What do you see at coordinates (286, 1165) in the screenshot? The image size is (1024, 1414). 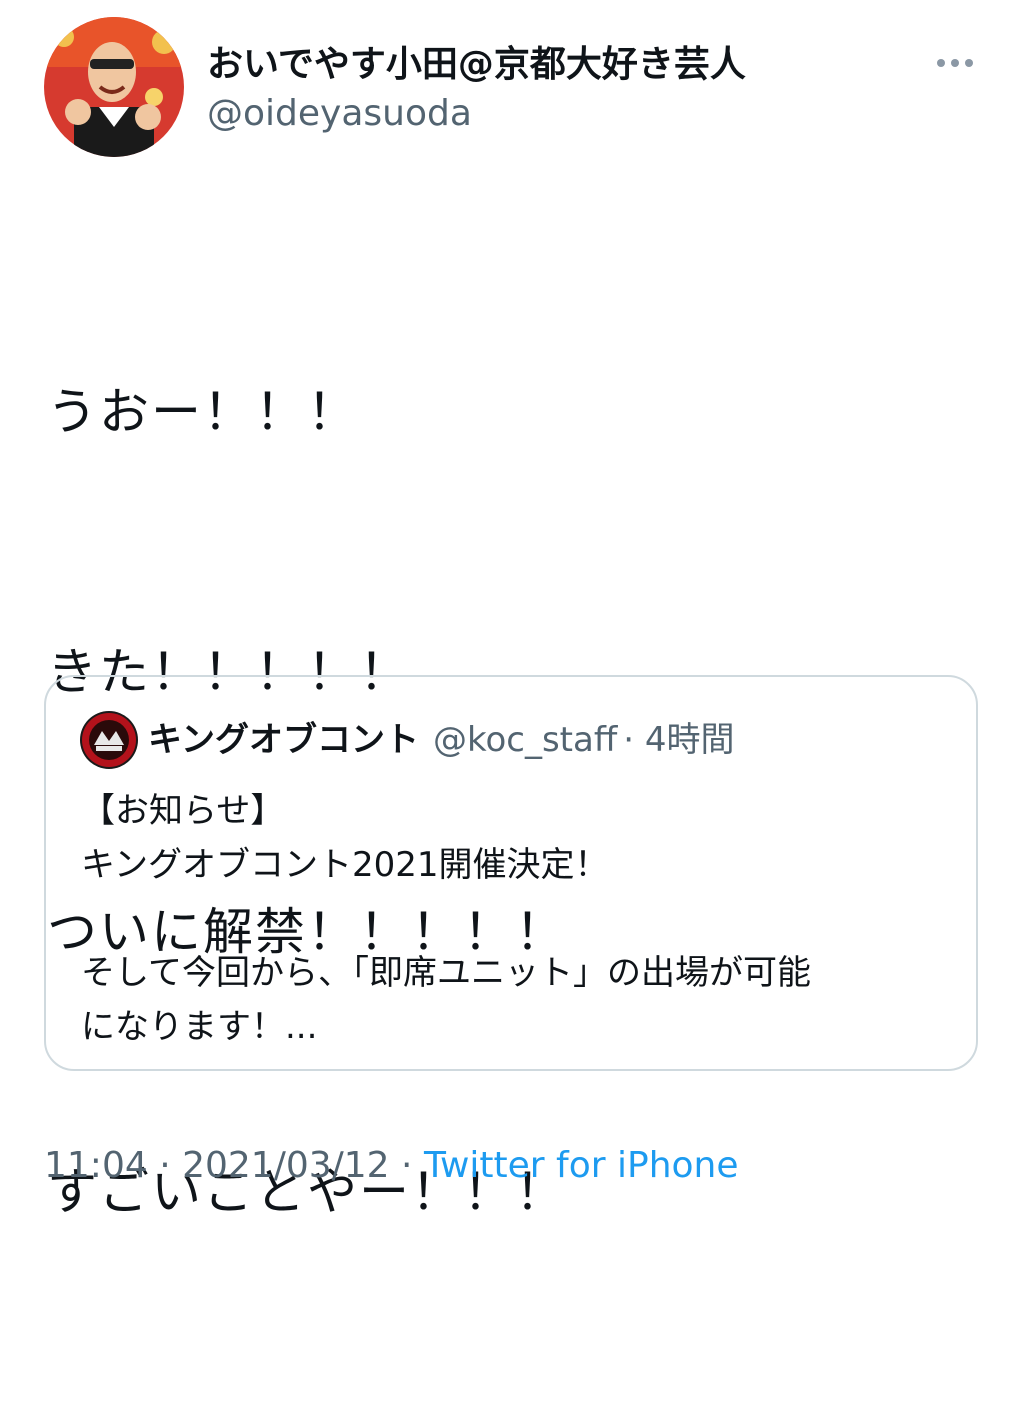 I see `tweet-date: 2021/03/12` at bounding box center [286, 1165].